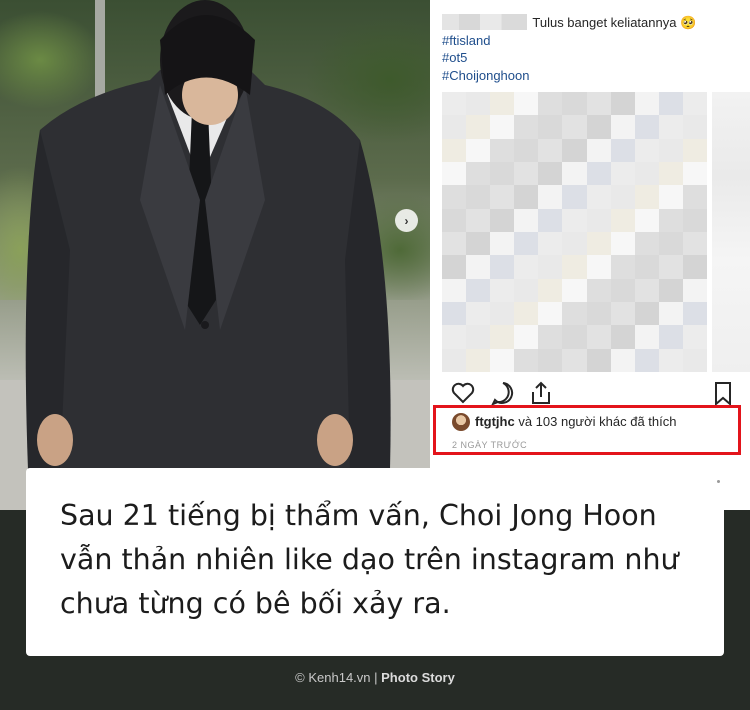 This screenshot has height=710, width=750. Describe the element at coordinates (595, 393) in the screenshot. I see `post-actions-bar` at that location.